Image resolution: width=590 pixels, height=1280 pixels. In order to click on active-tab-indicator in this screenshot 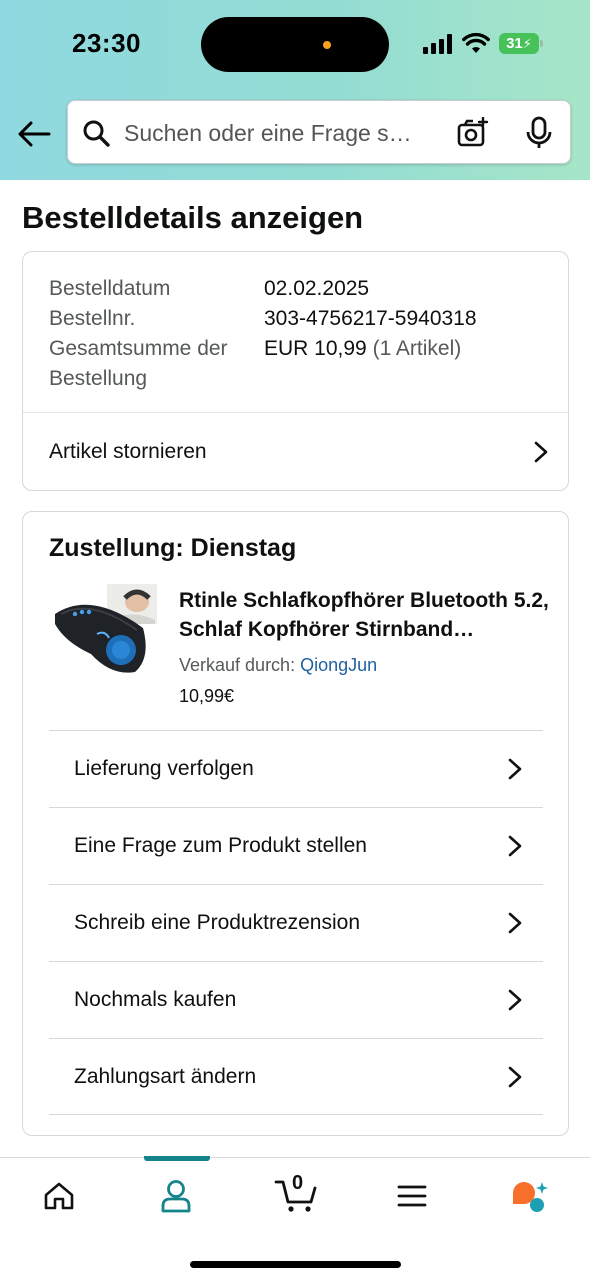, I will do `click(177, 1158)`.